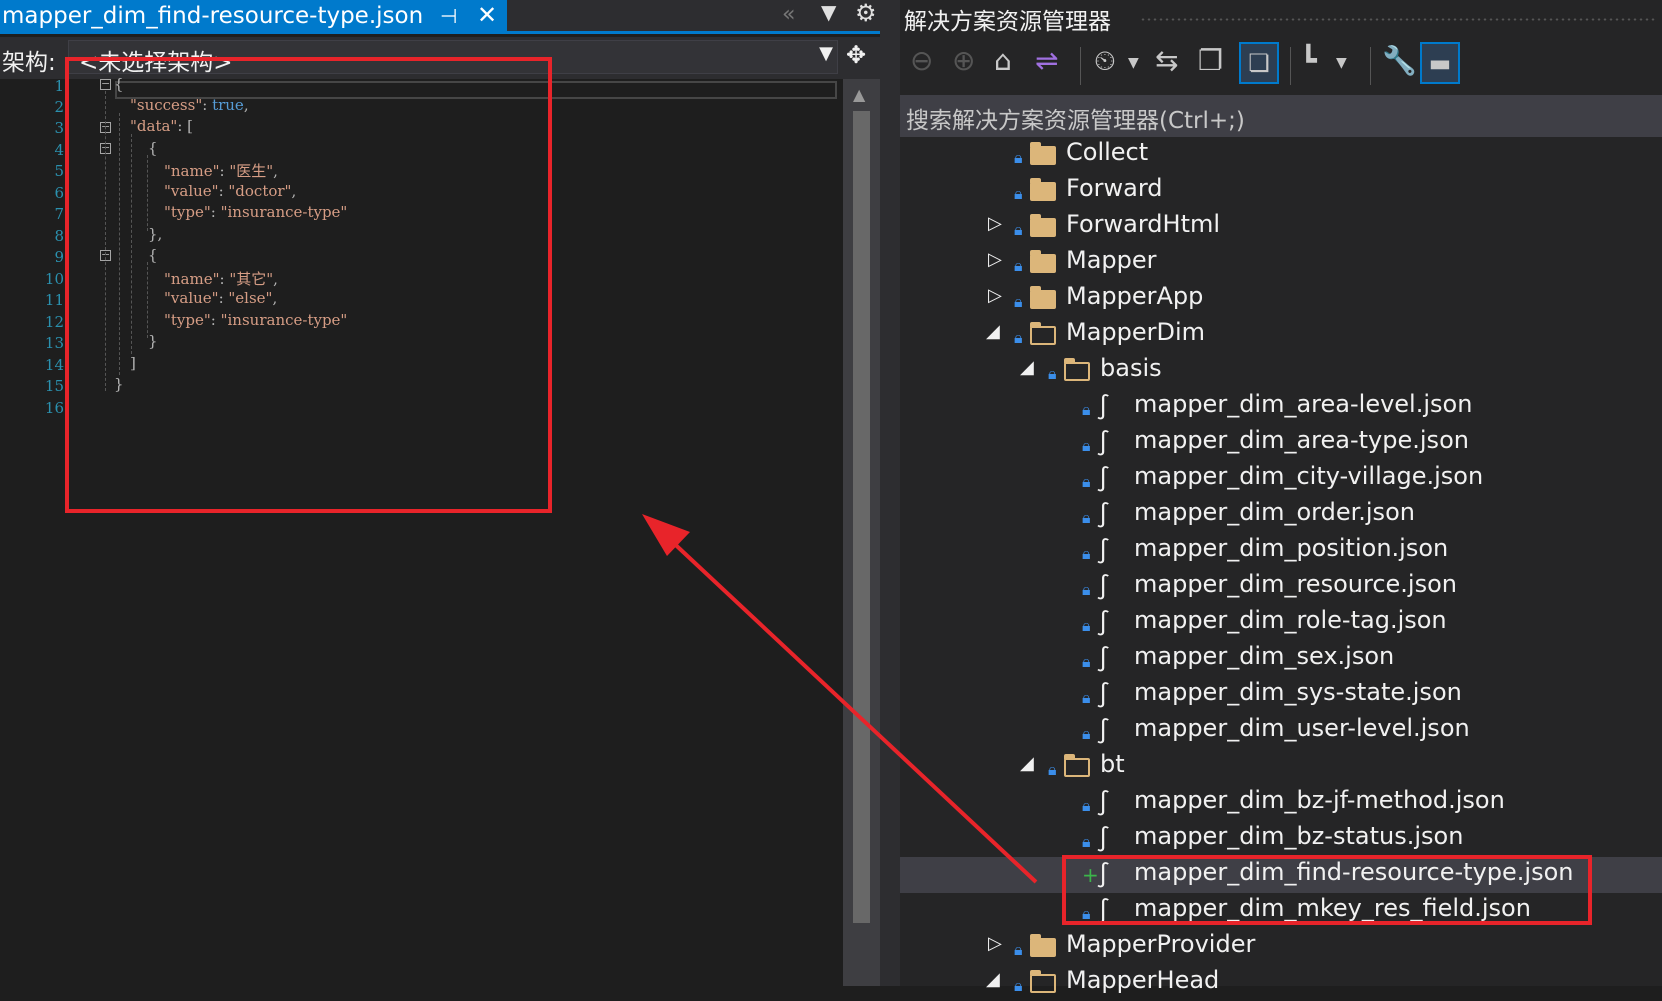 The height and width of the screenshot is (1001, 1662). Describe the element at coordinates (1264, 656) in the screenshot. I see `tree-item-label: mapper_dim_sex.json` at that location.